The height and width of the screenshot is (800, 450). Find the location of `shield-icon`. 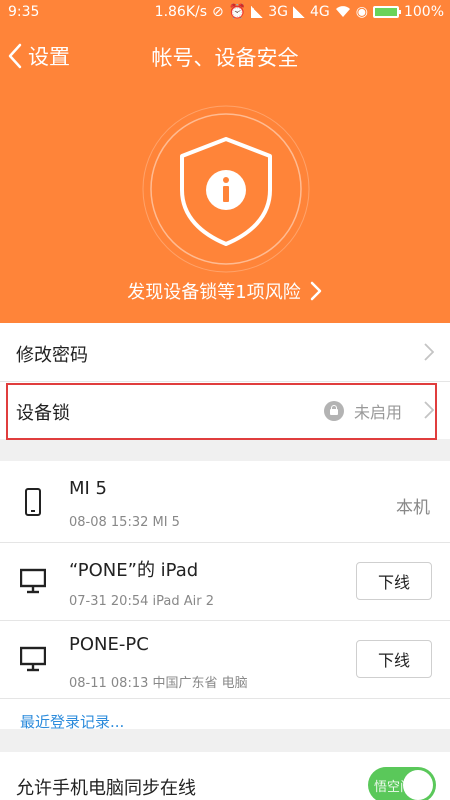

shield-icon is located at coordinates (226, 189).